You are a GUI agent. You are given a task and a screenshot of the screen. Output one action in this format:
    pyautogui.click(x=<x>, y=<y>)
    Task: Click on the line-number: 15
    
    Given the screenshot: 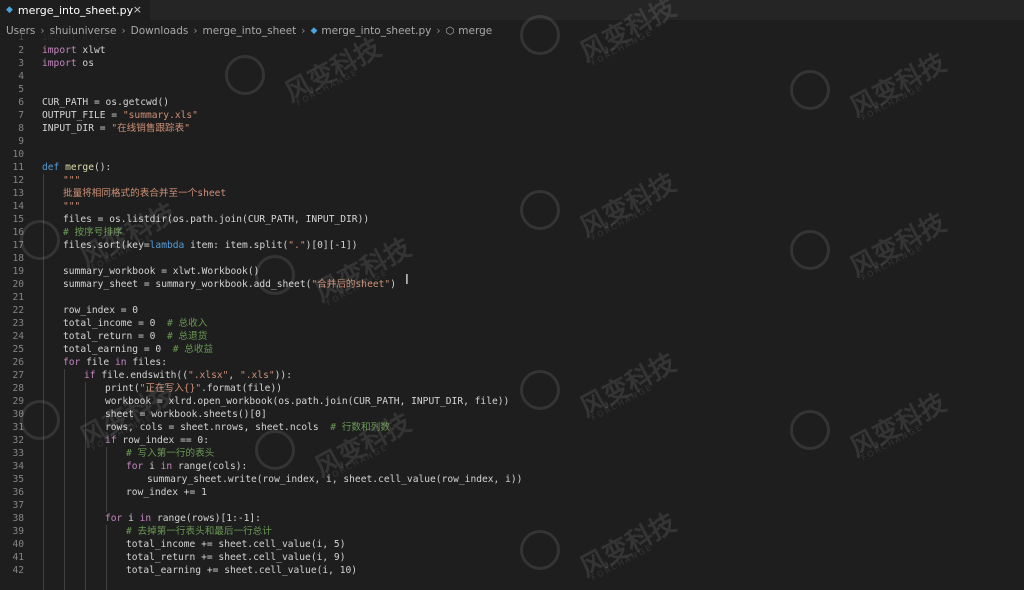 What is the action you would take?
    pyautogui.click(x=18, y=219)
    